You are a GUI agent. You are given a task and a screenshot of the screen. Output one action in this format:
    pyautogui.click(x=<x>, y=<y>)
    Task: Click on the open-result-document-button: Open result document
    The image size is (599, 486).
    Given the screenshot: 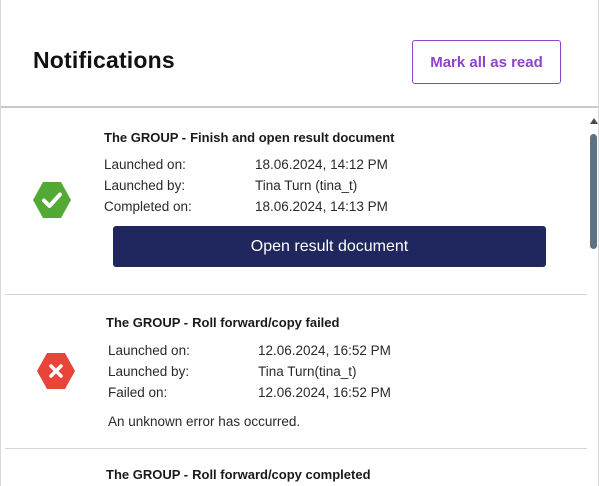 What is the action you would take?
    pyautogui.click(x=329, y=246)
    